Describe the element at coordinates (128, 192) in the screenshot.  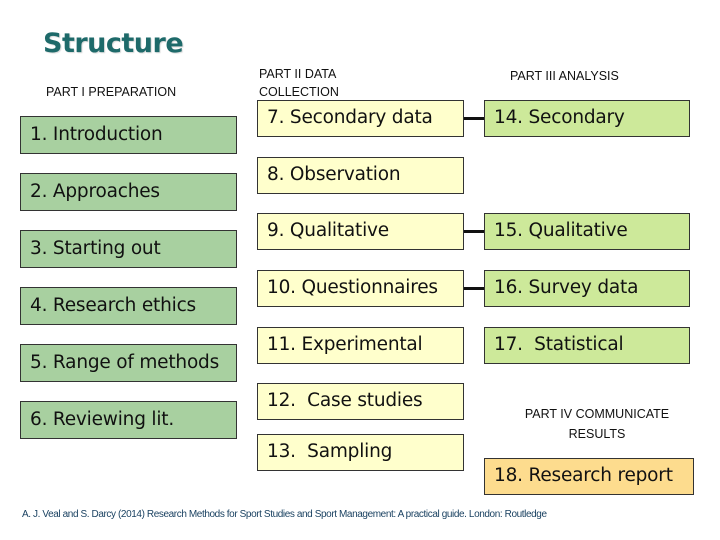
I see `chapter-box-approaches: 2. Approaches` at that location.